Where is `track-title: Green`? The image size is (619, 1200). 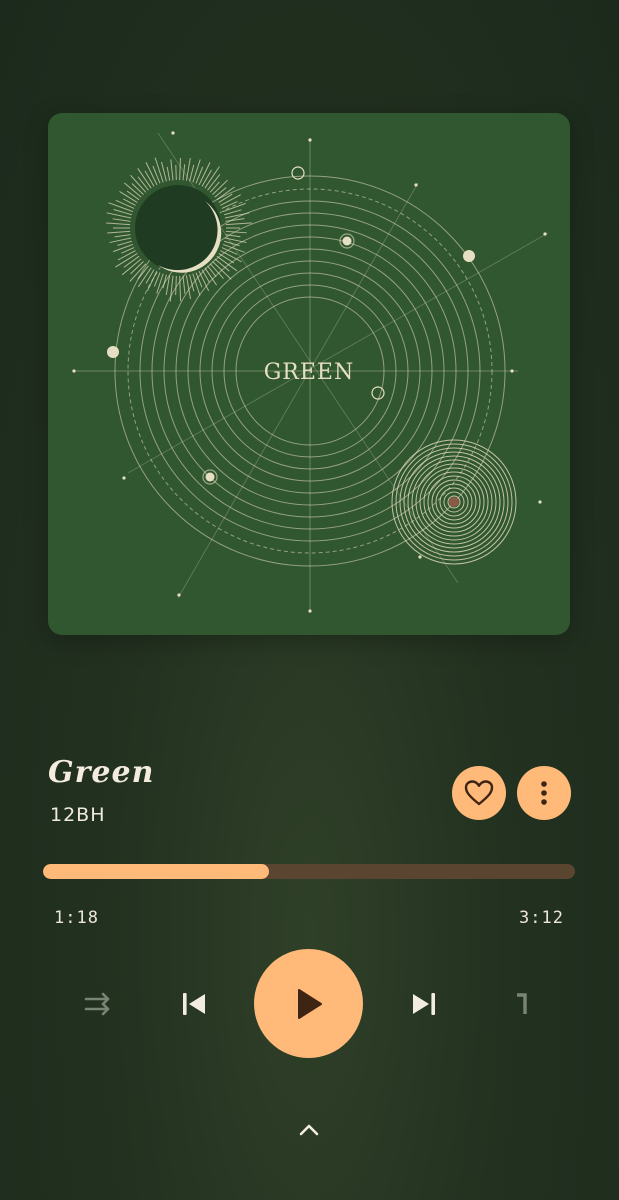 track-title: Green is located at coordinates (101, 772).